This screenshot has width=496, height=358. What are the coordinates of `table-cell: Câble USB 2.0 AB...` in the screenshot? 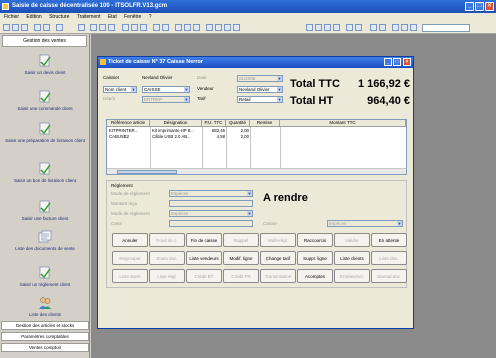 It's located at (176, 137).